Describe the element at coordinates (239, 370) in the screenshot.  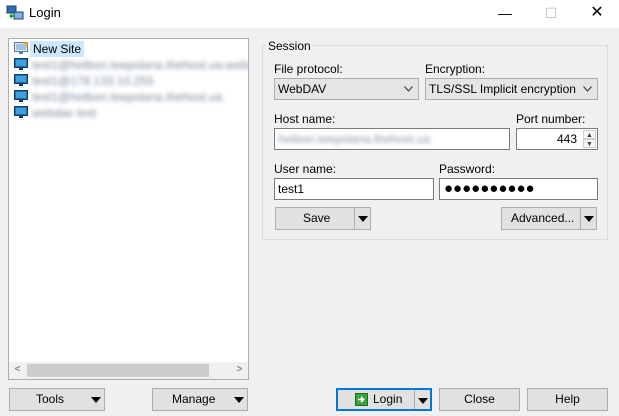
I see `scroll-right-arrow-icon: >` at that location.